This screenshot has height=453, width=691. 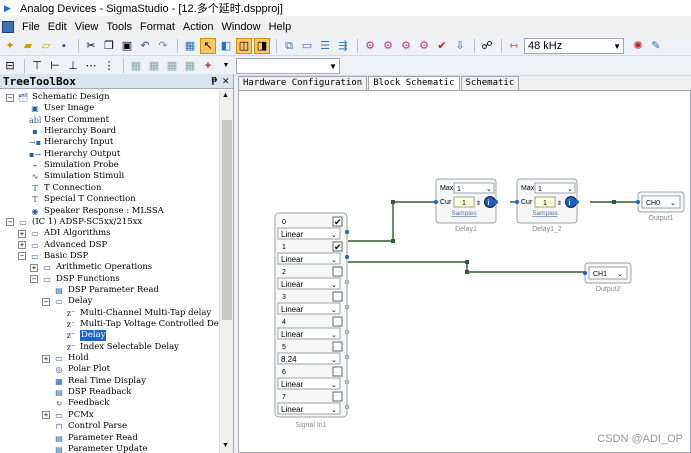 What do you see at coordinates (225, 95) in the screenshot?
I see `scroll-up-icon: ▲` at bounding box center [225, 95].